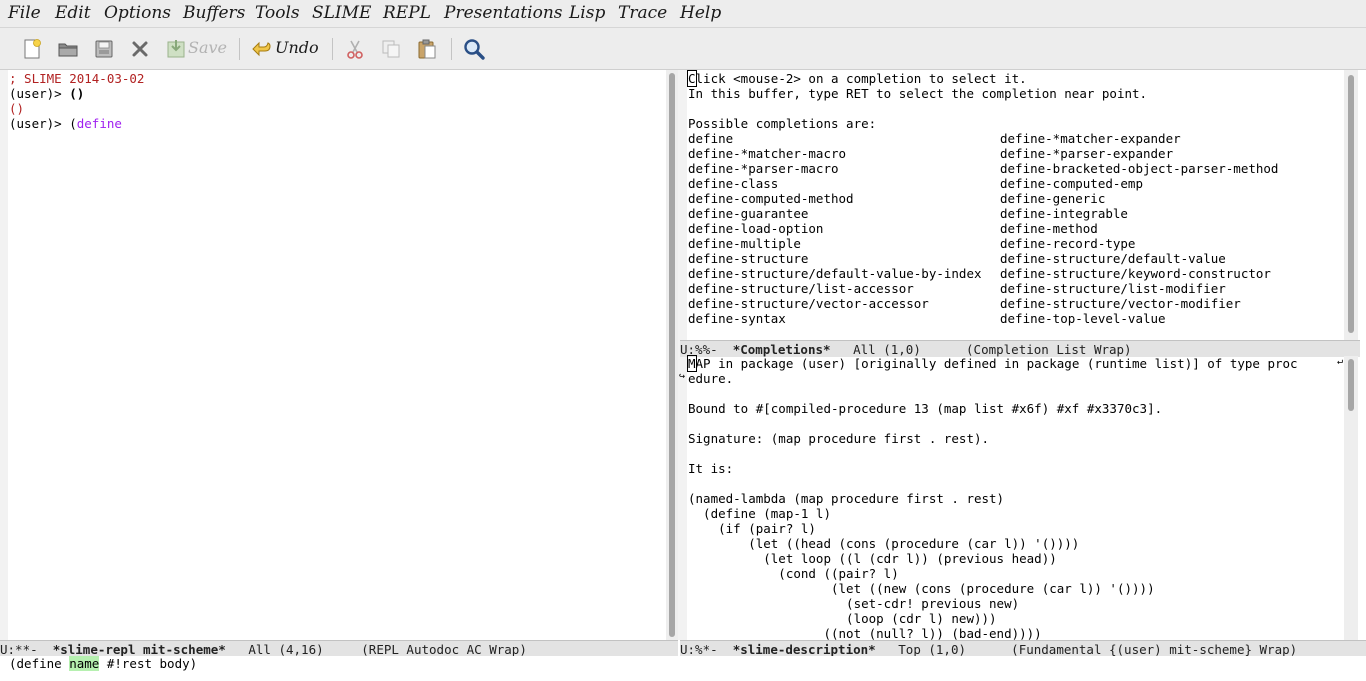 This screenshot has width=1366, height=681. What do you see at coordinates (844, 138) in the screenshot?
I see `completion-item: define` at bounding box center [844, 138].